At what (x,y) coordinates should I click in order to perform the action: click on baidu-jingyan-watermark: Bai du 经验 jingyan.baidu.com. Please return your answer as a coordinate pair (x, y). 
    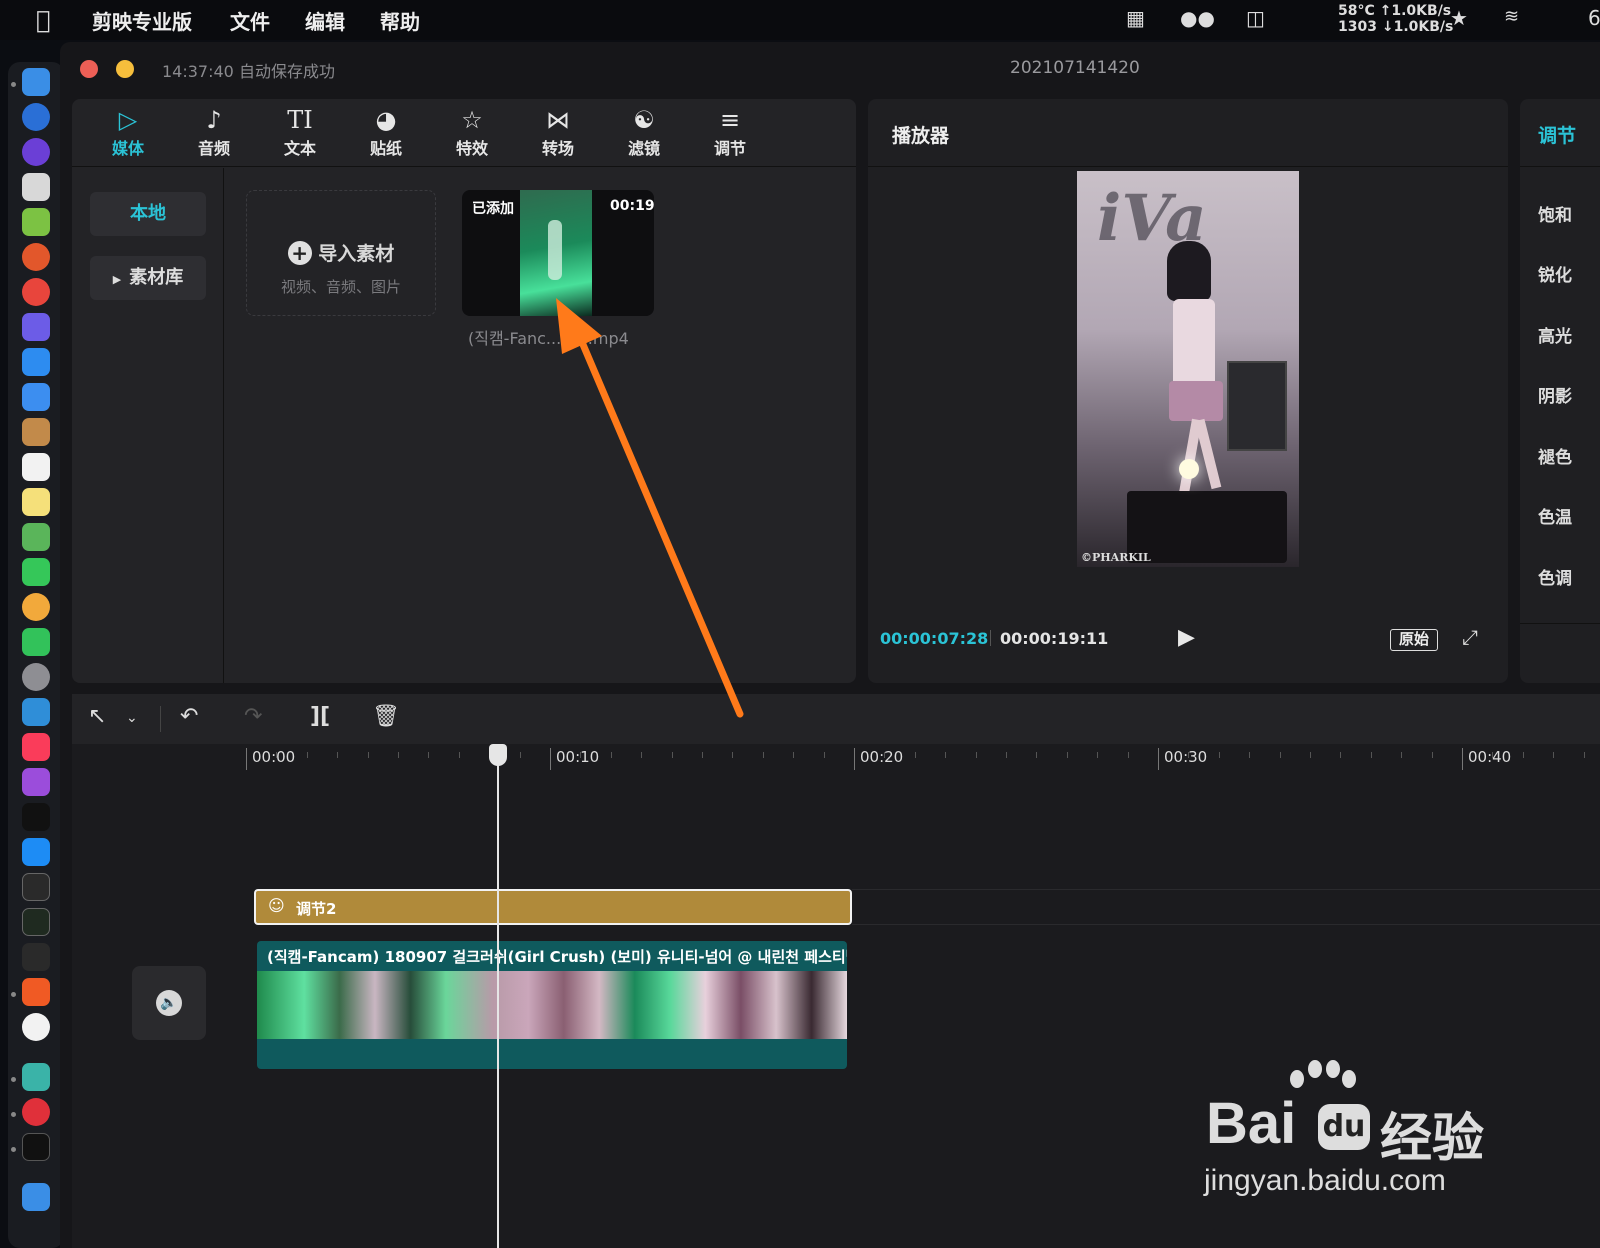
    Looking at the image, I should click on (1350, 1135).